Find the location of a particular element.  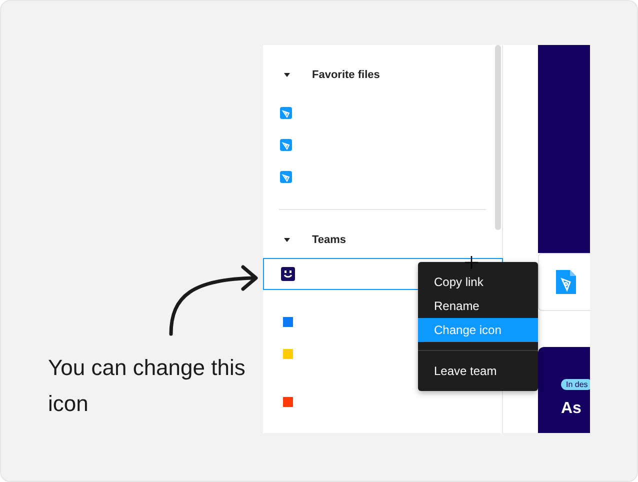

status-badge: In des is located at coordinates (575, 384).